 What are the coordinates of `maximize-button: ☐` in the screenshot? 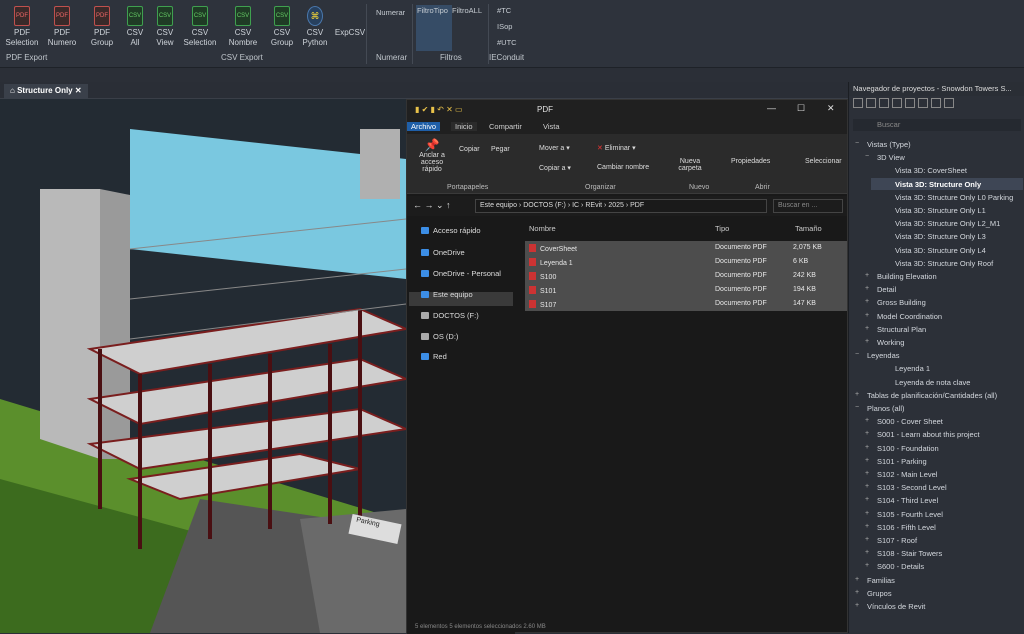 It's located at (801, 108).